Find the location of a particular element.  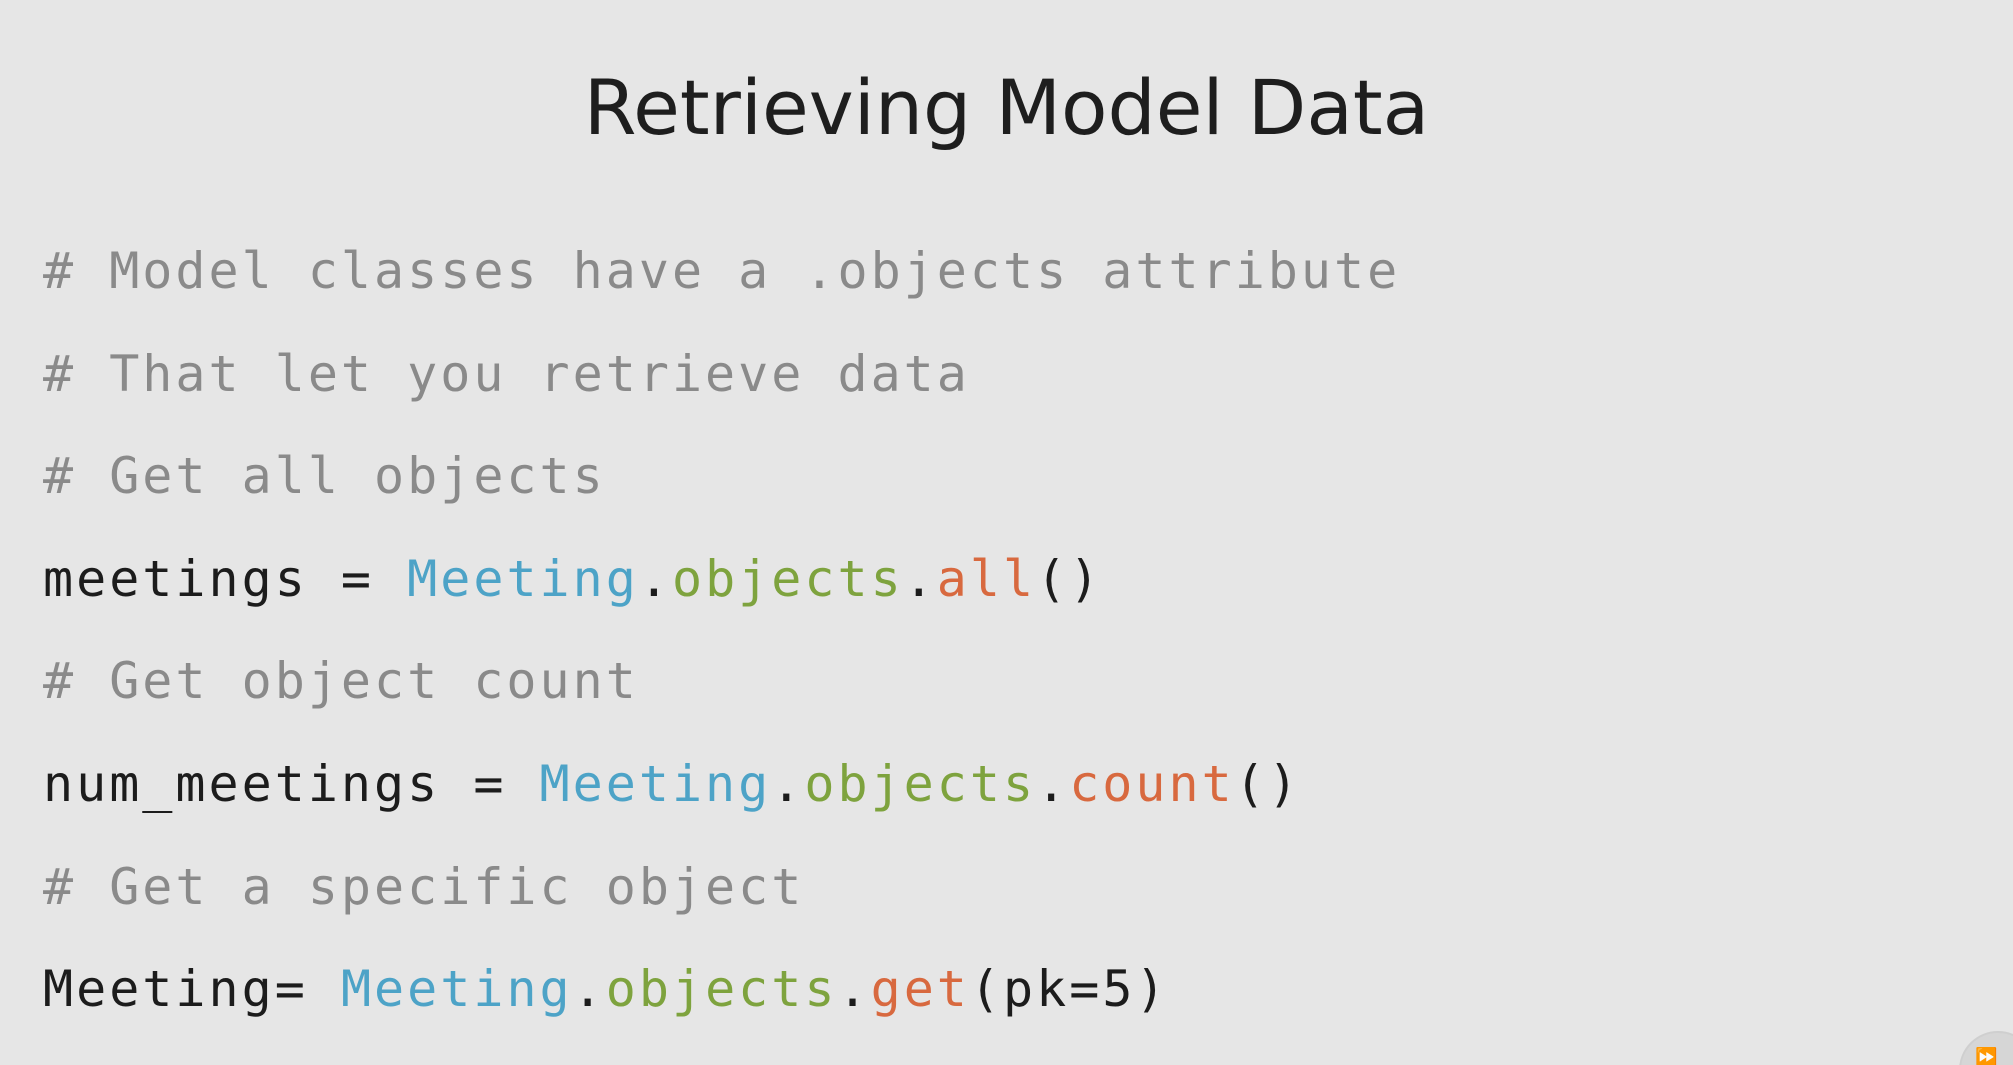

code-line: # Get a specific object is located at coordinates (721, 887).